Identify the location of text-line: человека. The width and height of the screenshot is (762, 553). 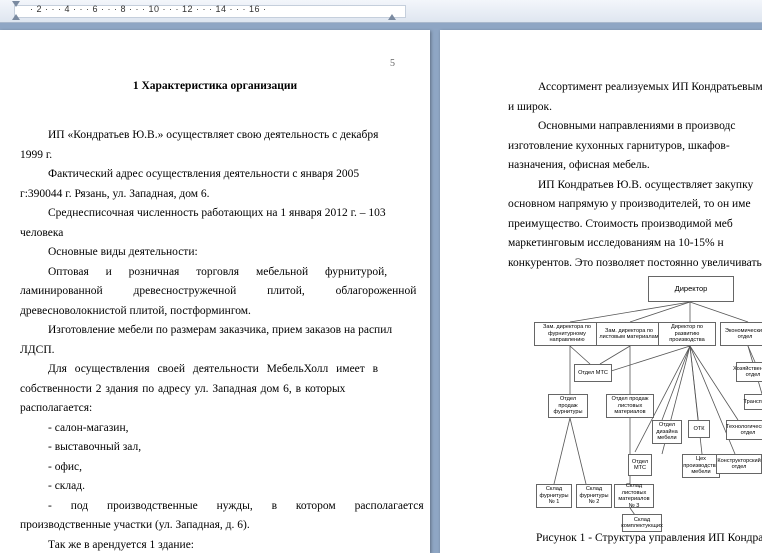
(42, 233).